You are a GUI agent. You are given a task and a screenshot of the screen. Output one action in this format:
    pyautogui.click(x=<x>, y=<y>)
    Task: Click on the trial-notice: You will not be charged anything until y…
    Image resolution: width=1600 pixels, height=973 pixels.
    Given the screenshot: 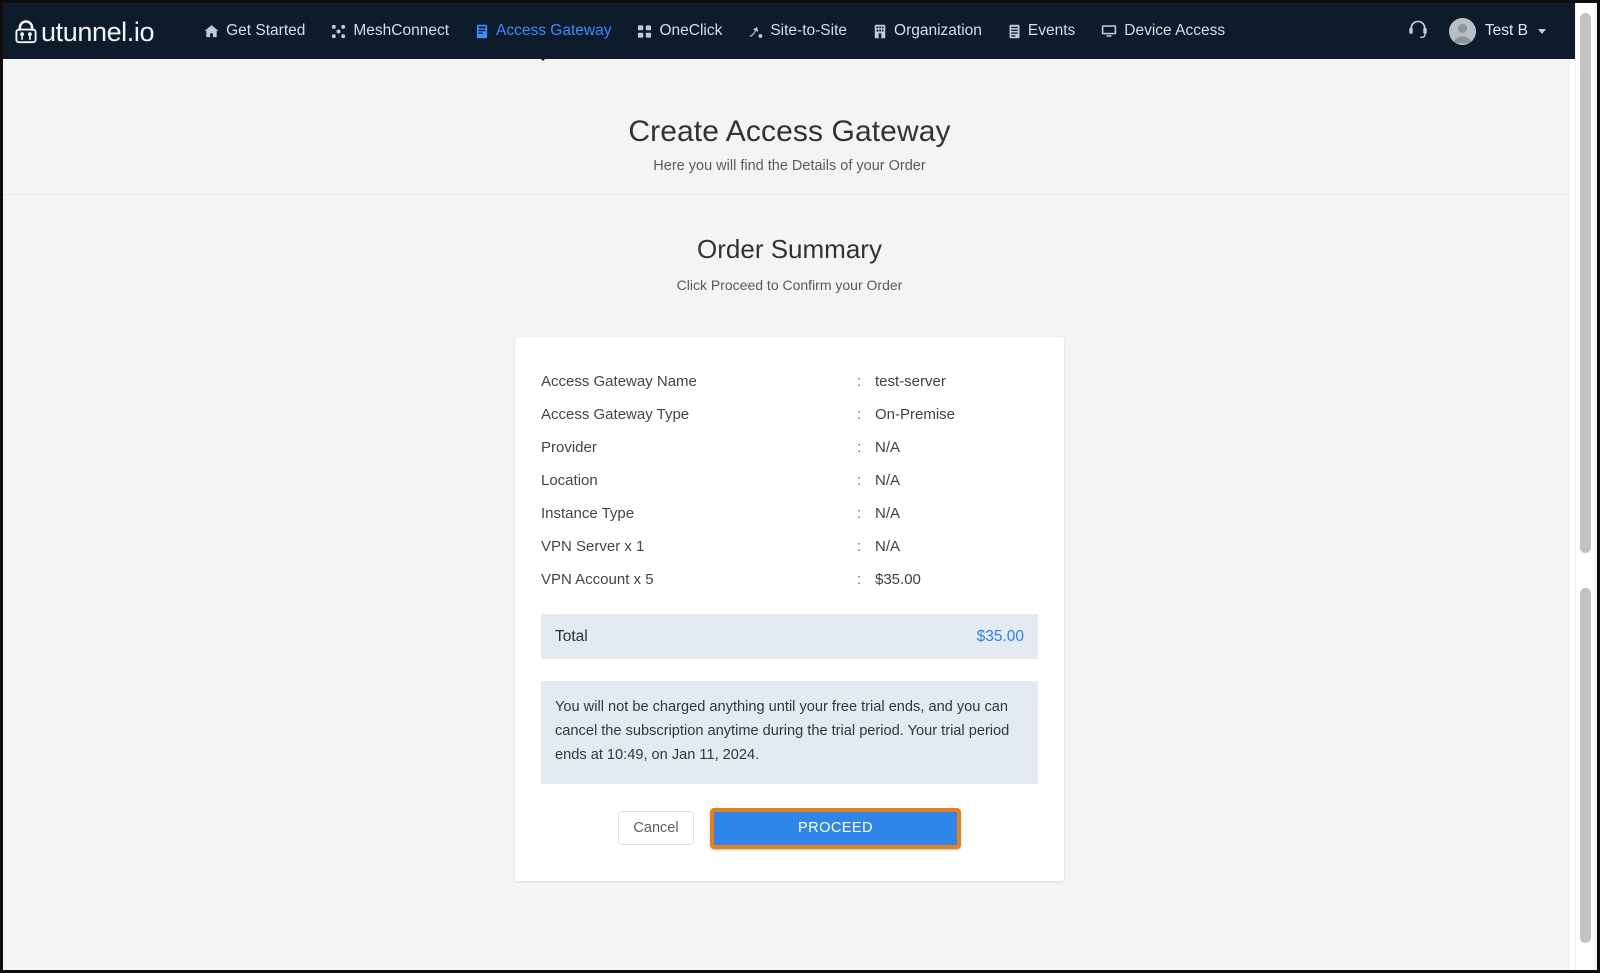 What is the action you would take?
    pyautogui.click(x=789, y=732)
    